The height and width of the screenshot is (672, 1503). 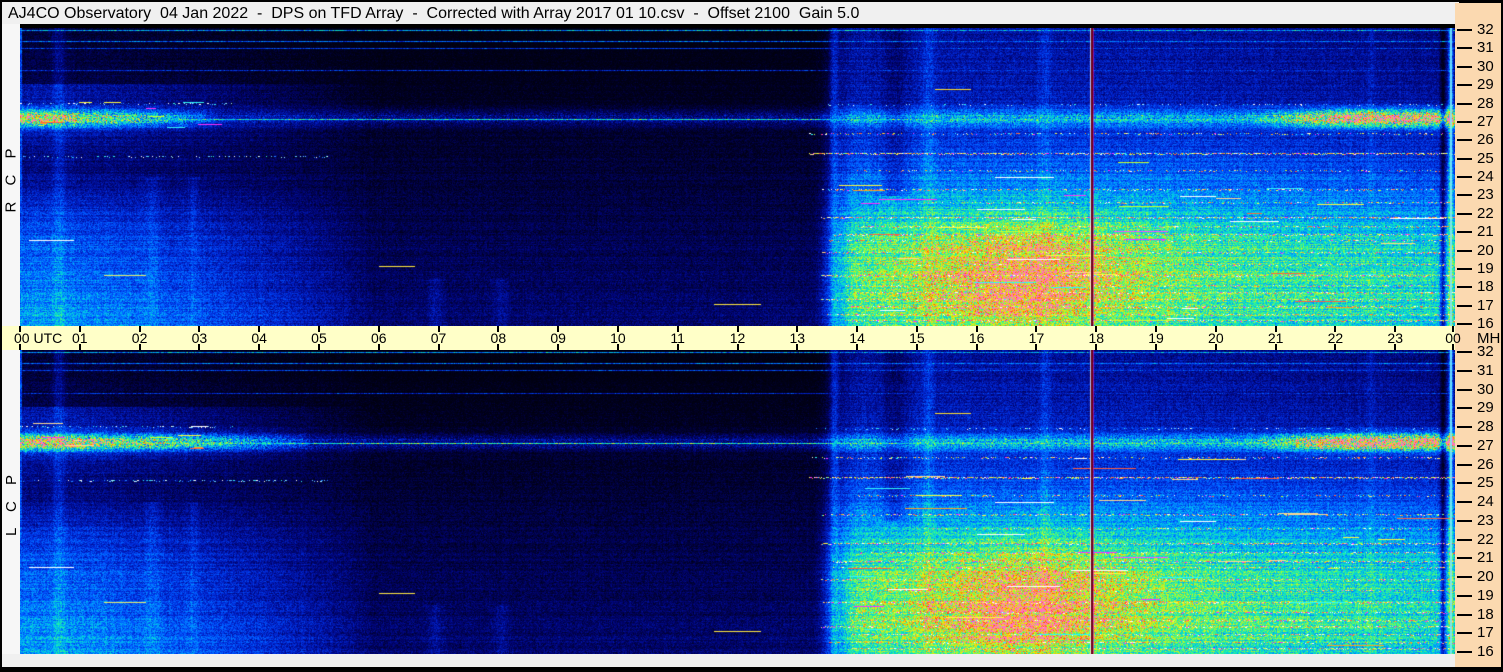 What do you see at coordinates (618, 338) in the screenshot?
I see `time-tick-label: 10` at bounding box center [618, 338].